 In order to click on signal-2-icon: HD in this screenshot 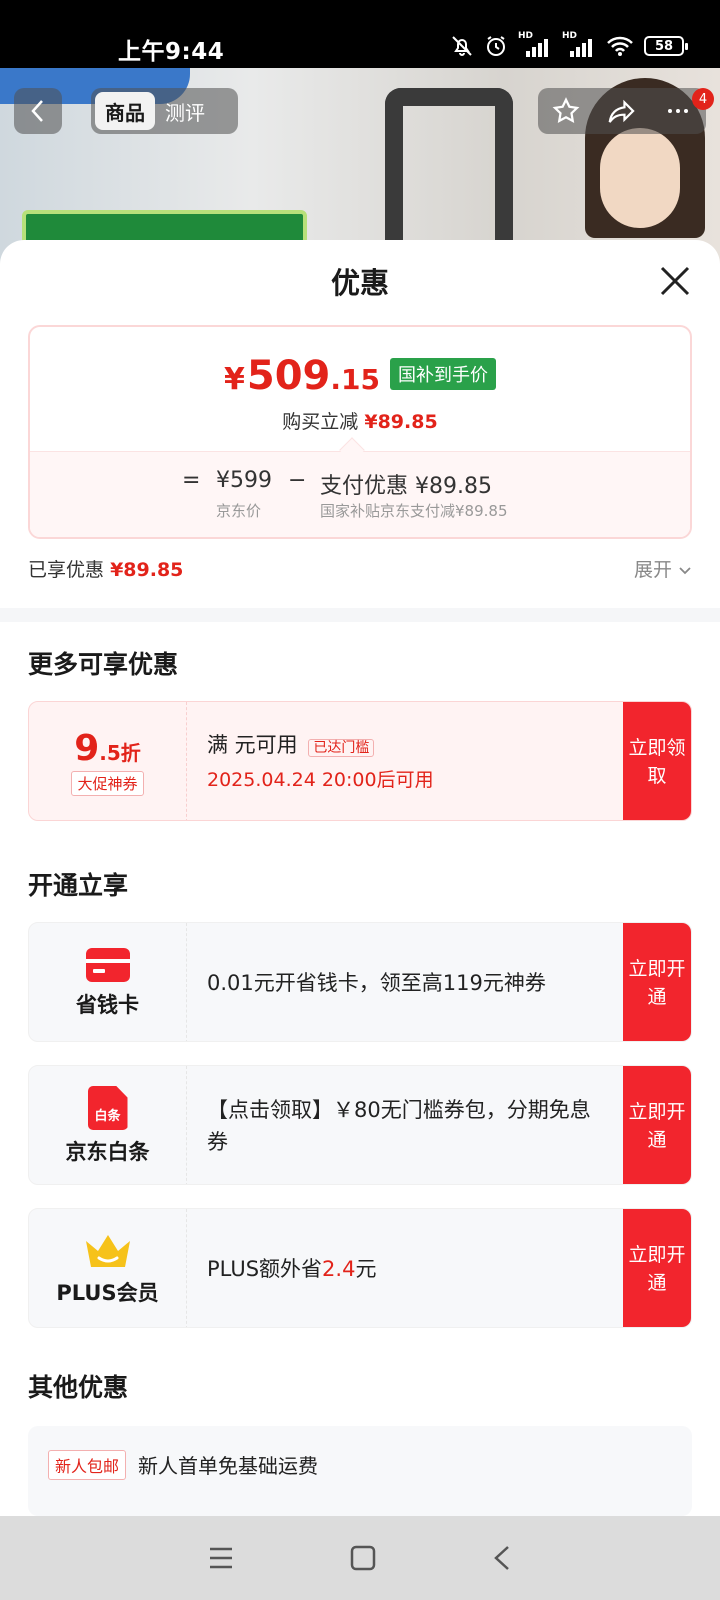, I will do `click(579, 44)`.